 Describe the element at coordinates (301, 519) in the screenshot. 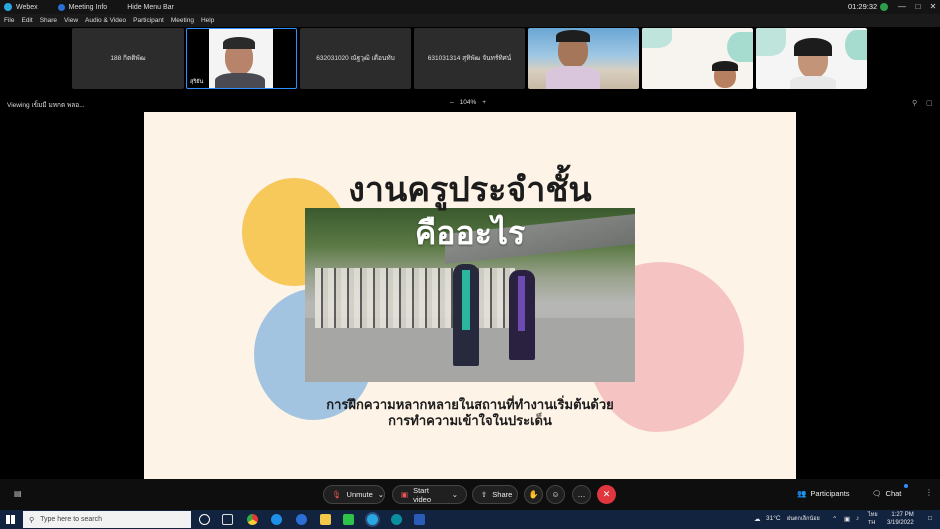

I see `webex-taskbar-icon` at that location.